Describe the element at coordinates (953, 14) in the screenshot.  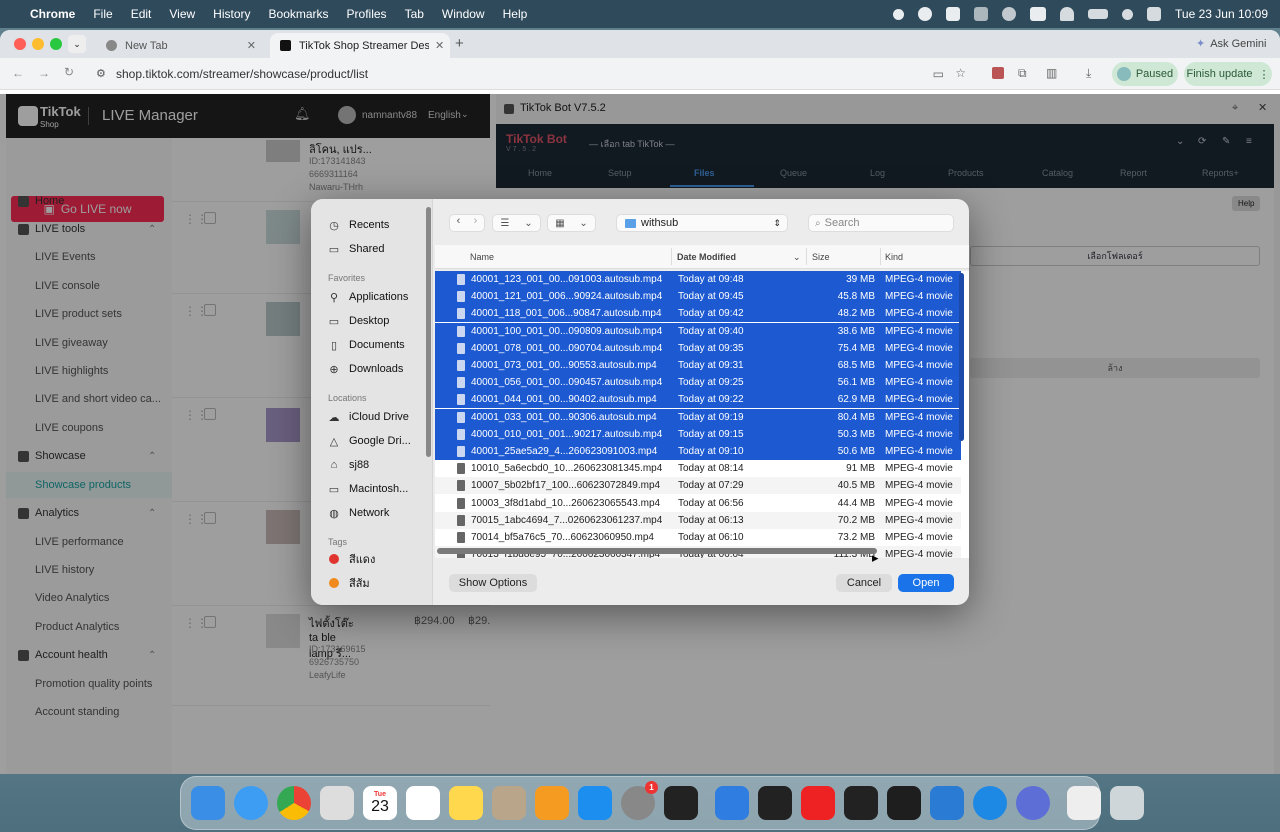
I see `grid-icon` at that location.